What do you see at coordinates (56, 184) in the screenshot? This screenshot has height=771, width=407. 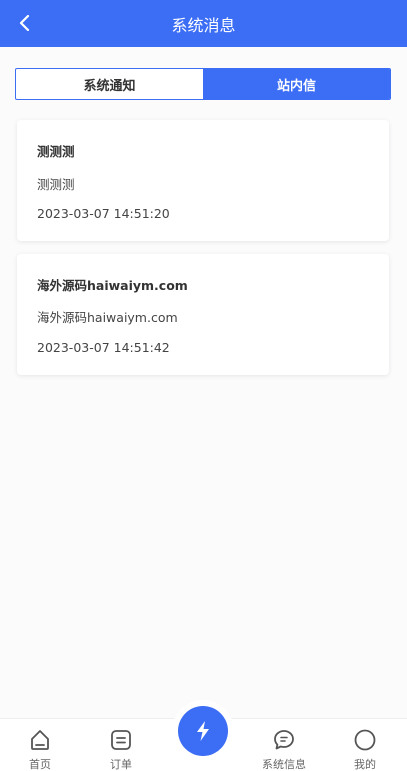 I see `message-body: 测测测` at bounding box center [56, 184].